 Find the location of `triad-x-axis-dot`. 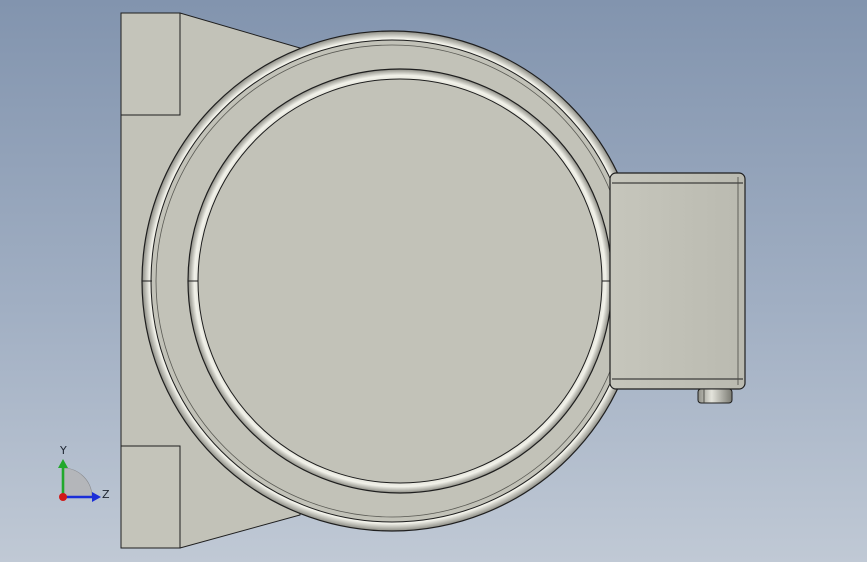

triad-x-axis-dot is located at coordinates (63, 497).